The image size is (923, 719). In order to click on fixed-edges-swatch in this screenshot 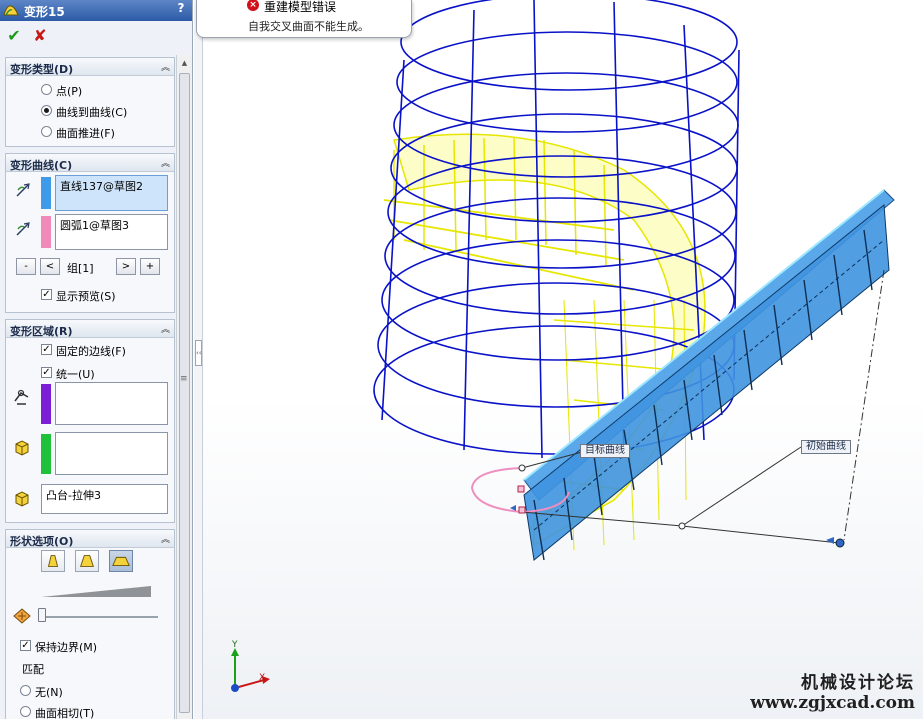, I will do `click(46, 404)`.